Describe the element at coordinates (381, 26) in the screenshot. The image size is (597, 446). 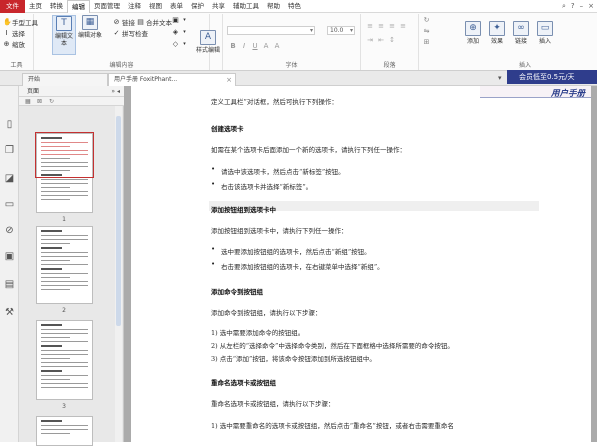
I see `align-center-icon: ≡` at that location.